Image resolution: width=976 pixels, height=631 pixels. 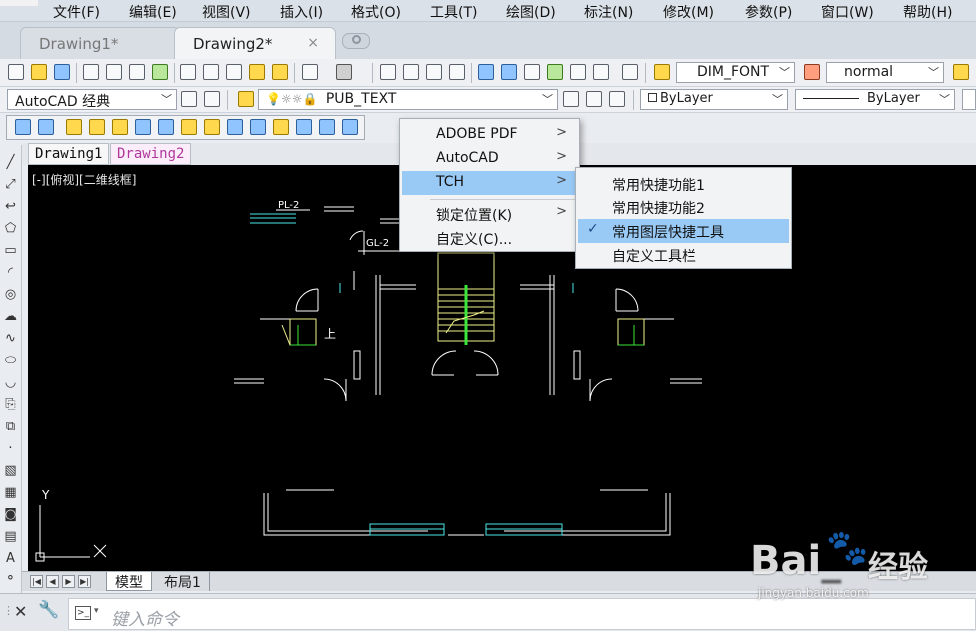 I want to click on region-icon: ◙, so click(x=10, y=514).